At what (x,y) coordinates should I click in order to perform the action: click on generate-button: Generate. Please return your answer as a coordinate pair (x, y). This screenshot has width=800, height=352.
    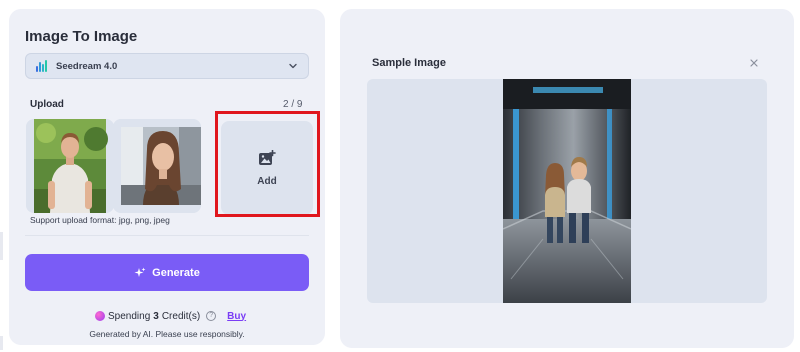
    Looking at the image, I should click on (167, 272).